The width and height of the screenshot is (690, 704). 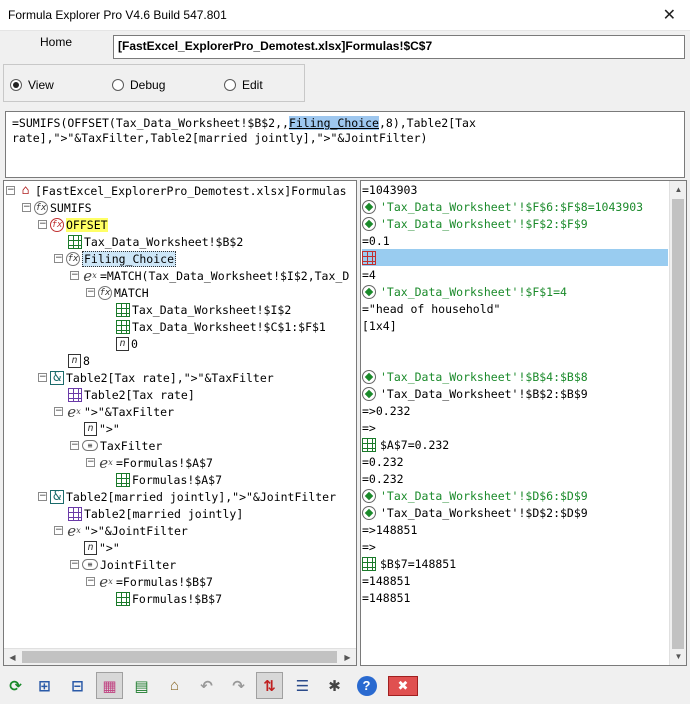 What do you see at coordinates (123, 564) in the screenshot?
I see `tree-node-name: − ≡ JointFilter` at bounding box center [123, 564].